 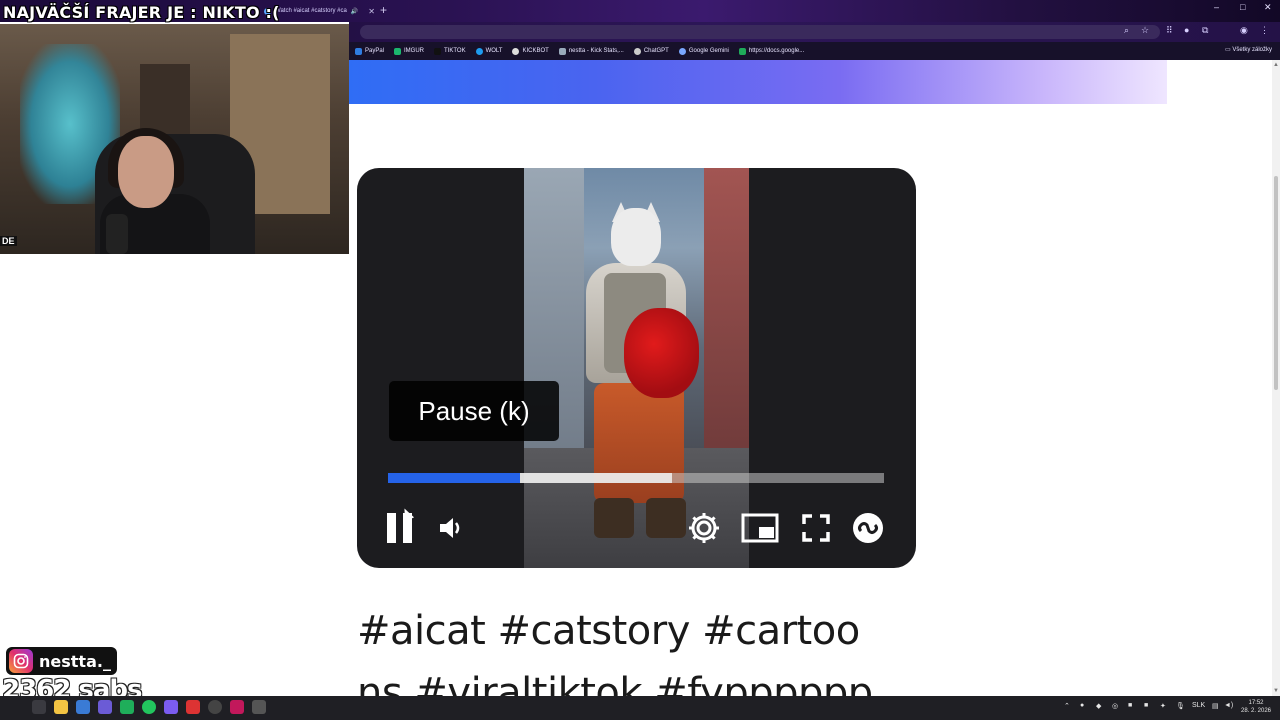 What do you see at coordinates (1276, 65) in the screenshot?
I see `scroll-up-icon: ▲` at bounding box center [1276, 65].